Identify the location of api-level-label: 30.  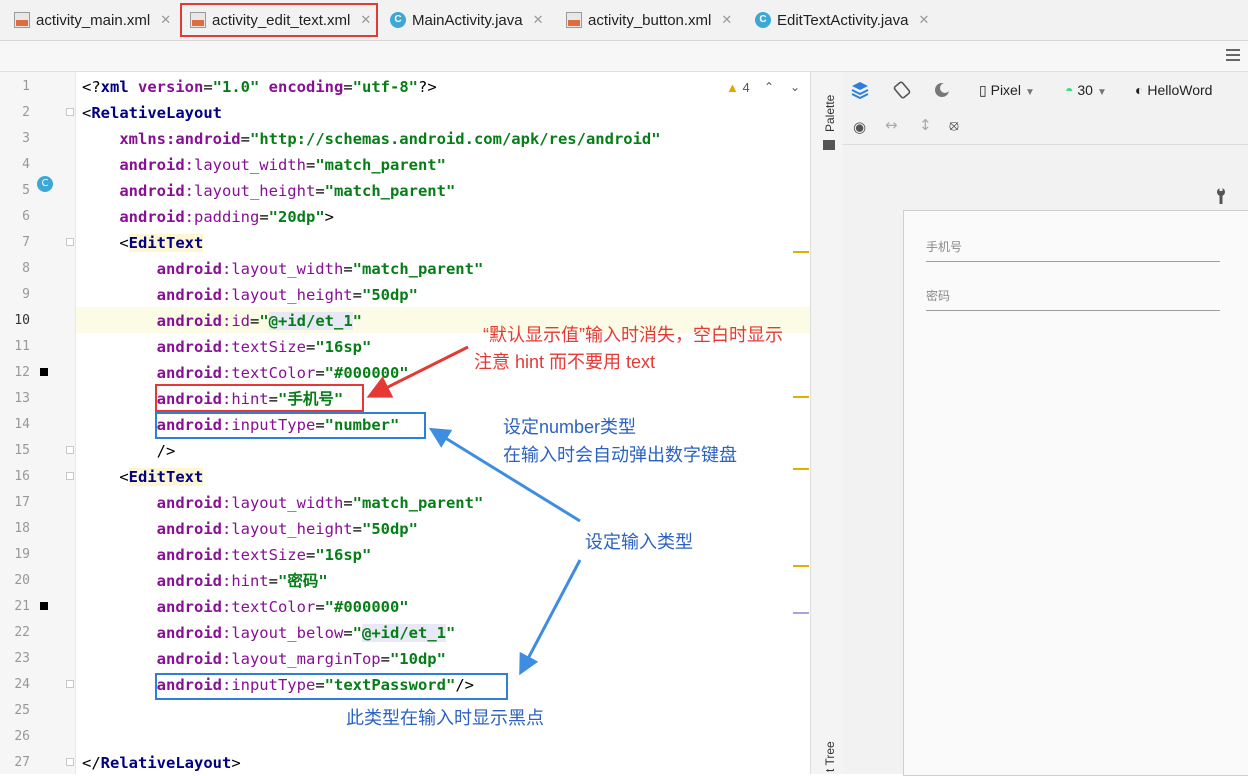
(1085, 90).